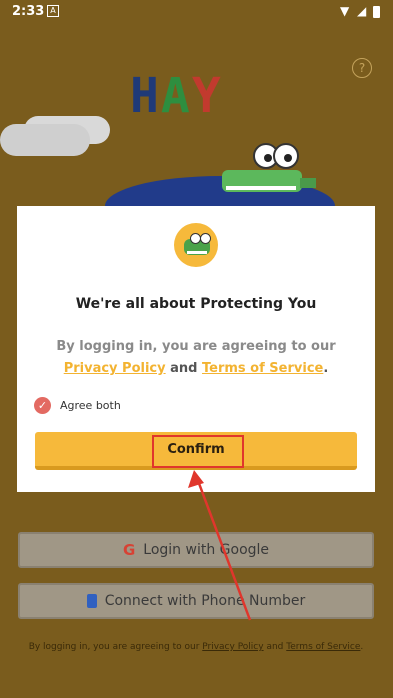  Describe the element at coordinates (362, 11) in the screenshot. I see `signal-icon: ◢` at that location.